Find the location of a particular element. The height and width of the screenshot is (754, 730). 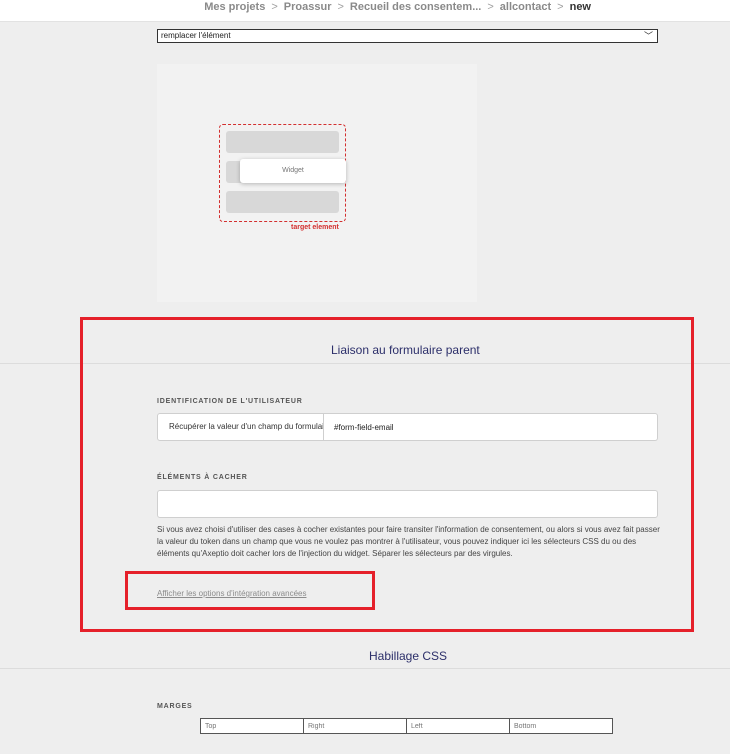

margin-top-input is located at coordinates (252, 726).